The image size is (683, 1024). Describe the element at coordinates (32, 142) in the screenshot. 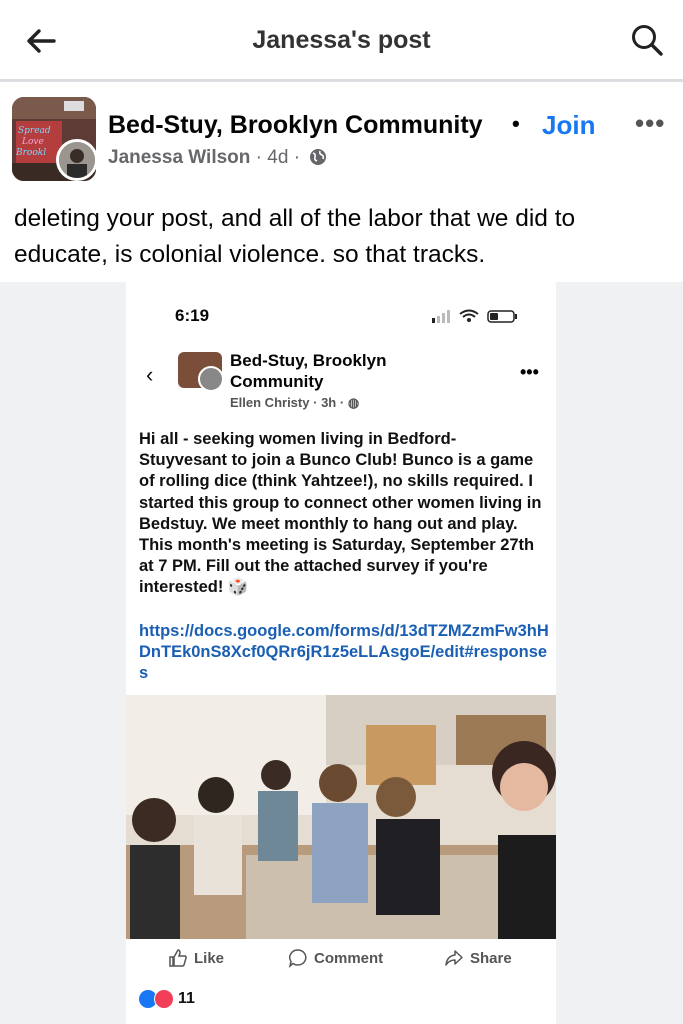

I see `svg-text: Love` at that location.